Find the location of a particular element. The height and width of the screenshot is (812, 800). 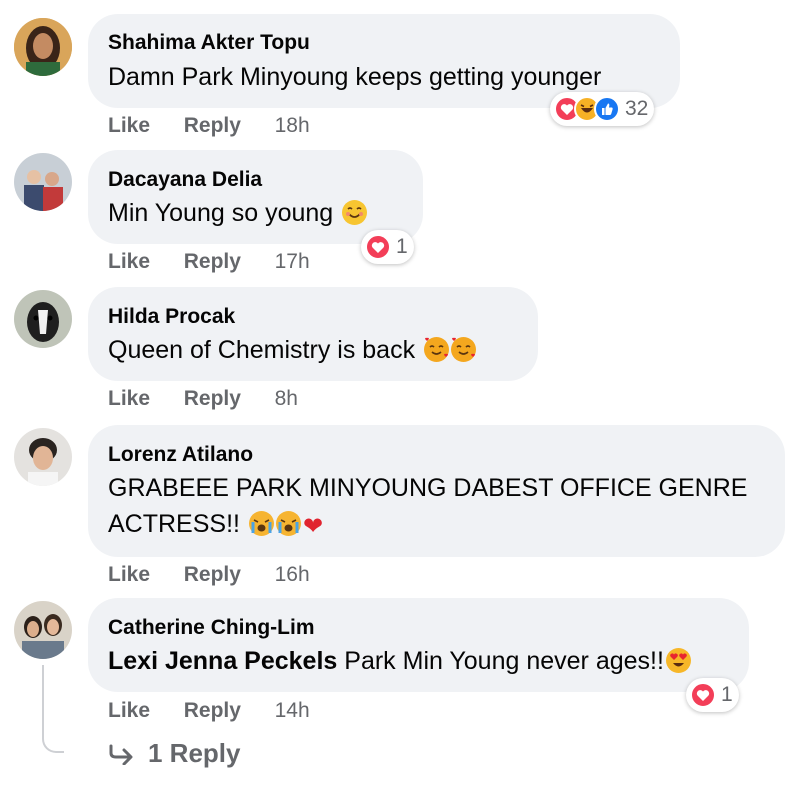

comment-timestamp: 18h is located at coordinates (292, 125).